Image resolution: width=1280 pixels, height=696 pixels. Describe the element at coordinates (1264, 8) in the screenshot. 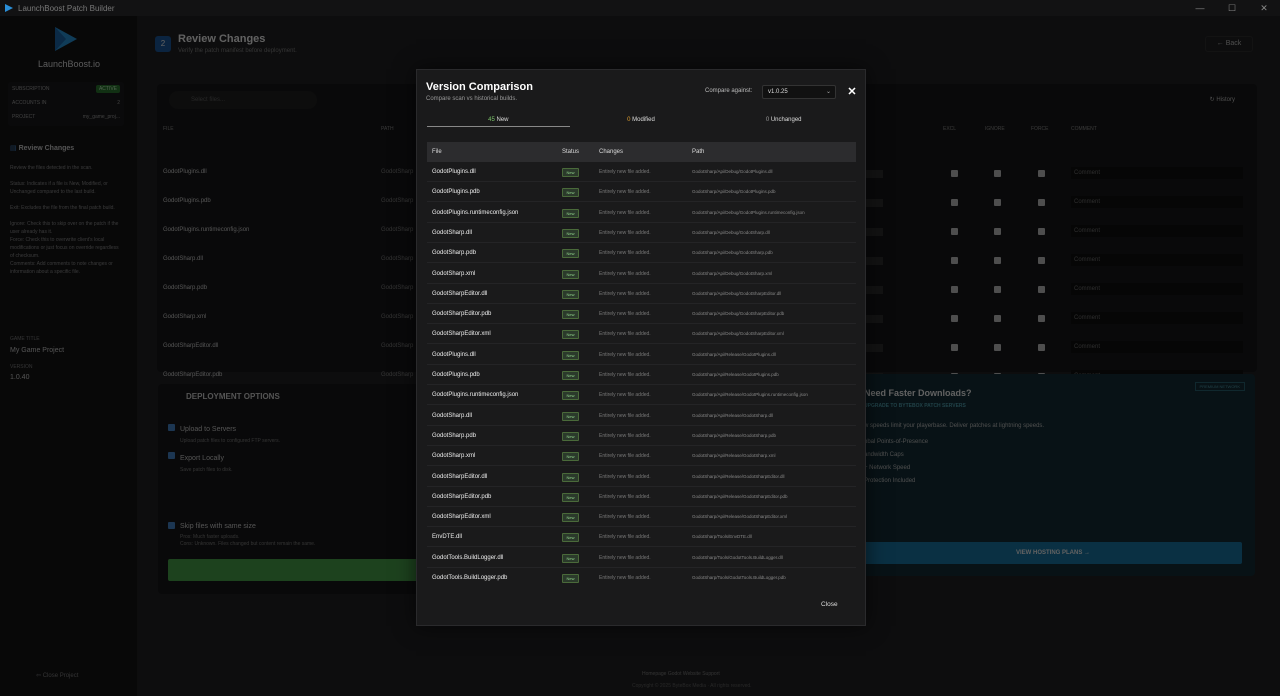

I see `window-close-button: ✕` at that location.